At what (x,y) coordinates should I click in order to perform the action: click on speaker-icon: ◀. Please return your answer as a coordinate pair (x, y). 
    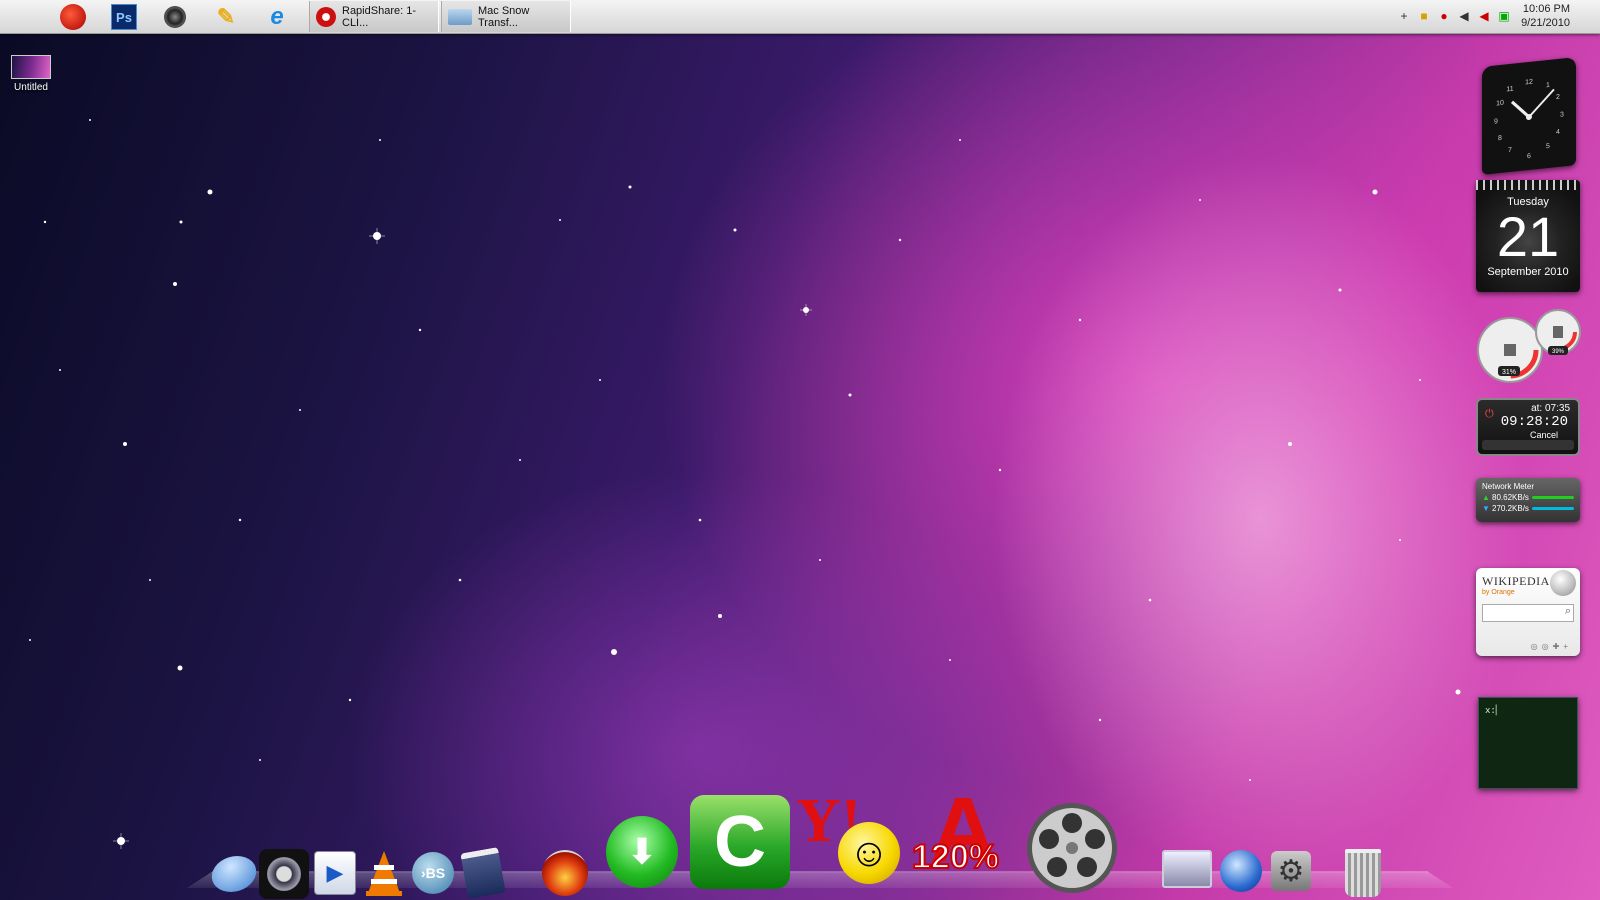
    Looking at the image, I should click on (1464, 16).